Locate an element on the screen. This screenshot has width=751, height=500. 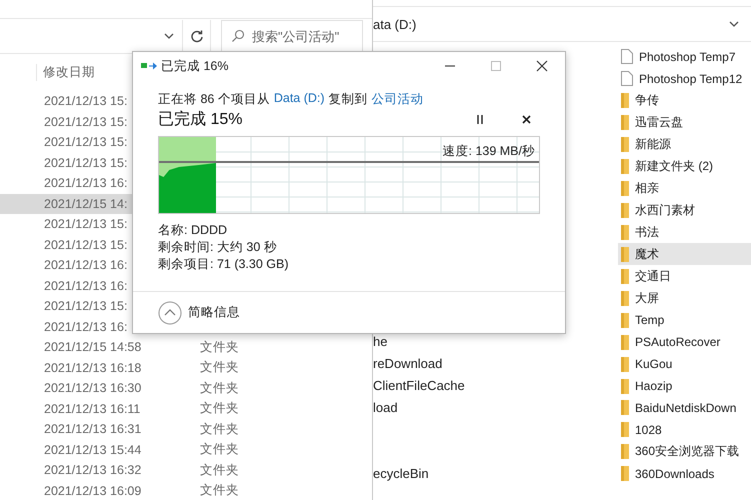
date-modified: 2021/12/13 16:18 is located at coordinates (93, 367).